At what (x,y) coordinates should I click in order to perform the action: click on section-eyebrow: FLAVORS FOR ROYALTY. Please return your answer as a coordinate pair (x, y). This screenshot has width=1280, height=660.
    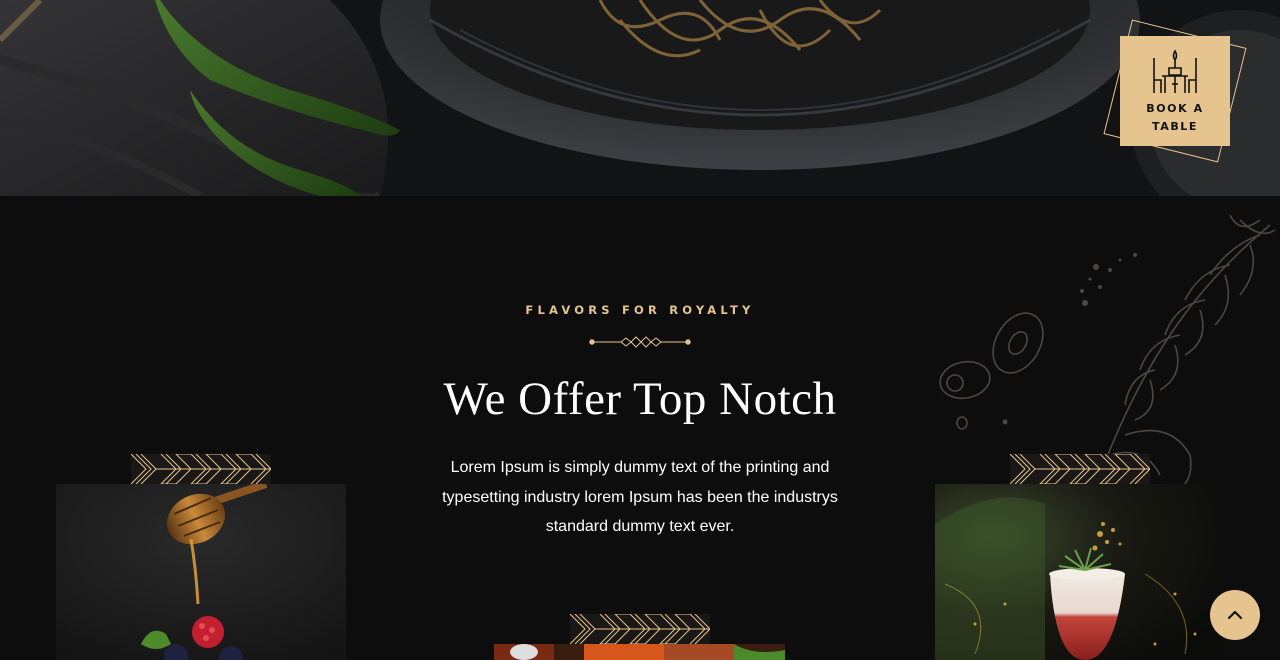
    Looking at the image, I should click on (640, 310).